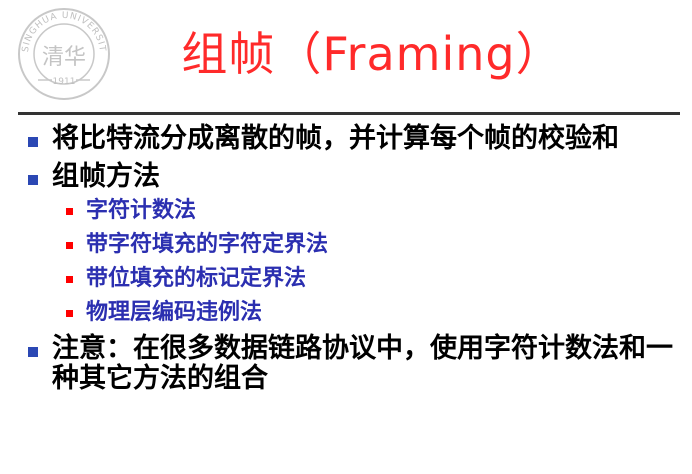  I want to click on bullet-text: 注意：在很多数据链路协议中，使用字符计数法和一种其它方法的组合, so click(362, 363).